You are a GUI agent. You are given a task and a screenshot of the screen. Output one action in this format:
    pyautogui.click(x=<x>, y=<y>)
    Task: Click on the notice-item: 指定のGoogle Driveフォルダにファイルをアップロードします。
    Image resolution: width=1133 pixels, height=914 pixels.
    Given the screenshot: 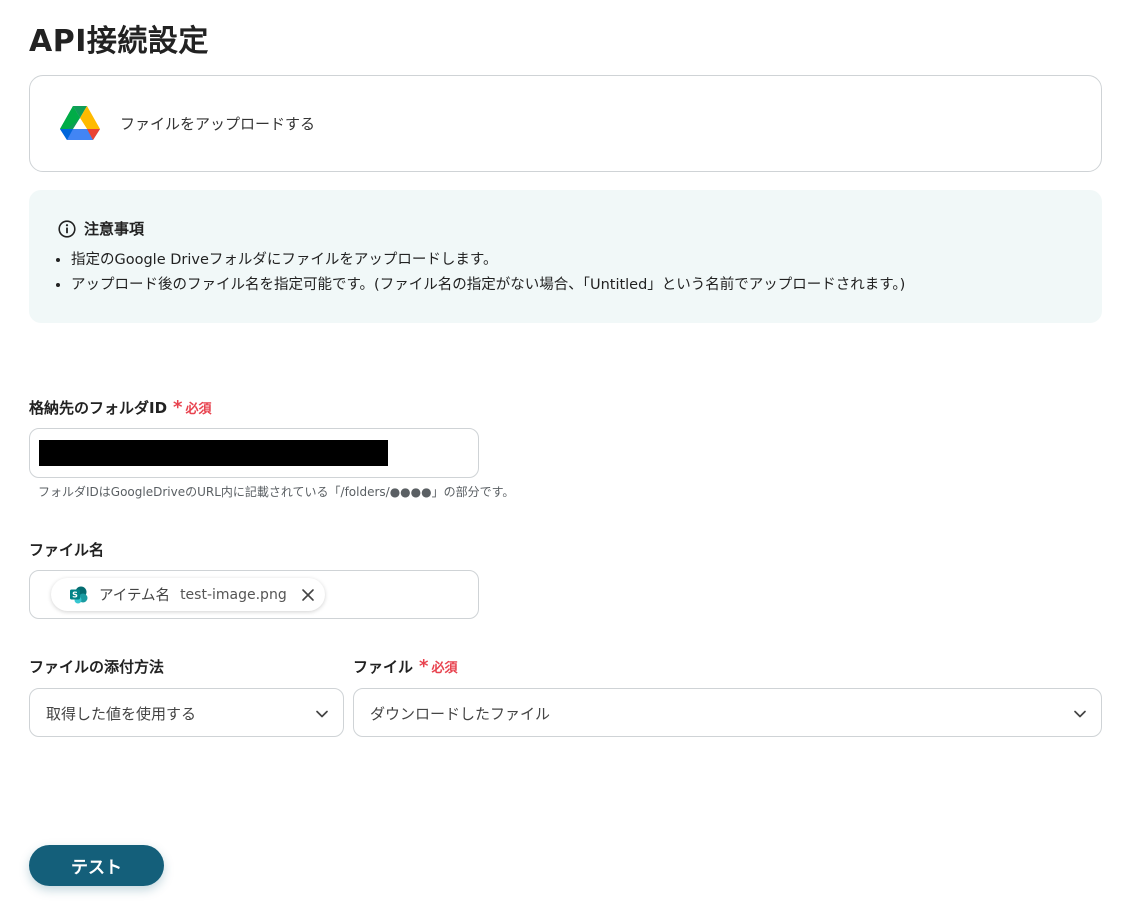 What is the action you would take?
    pyautogui.click(x=488, y=260)
    